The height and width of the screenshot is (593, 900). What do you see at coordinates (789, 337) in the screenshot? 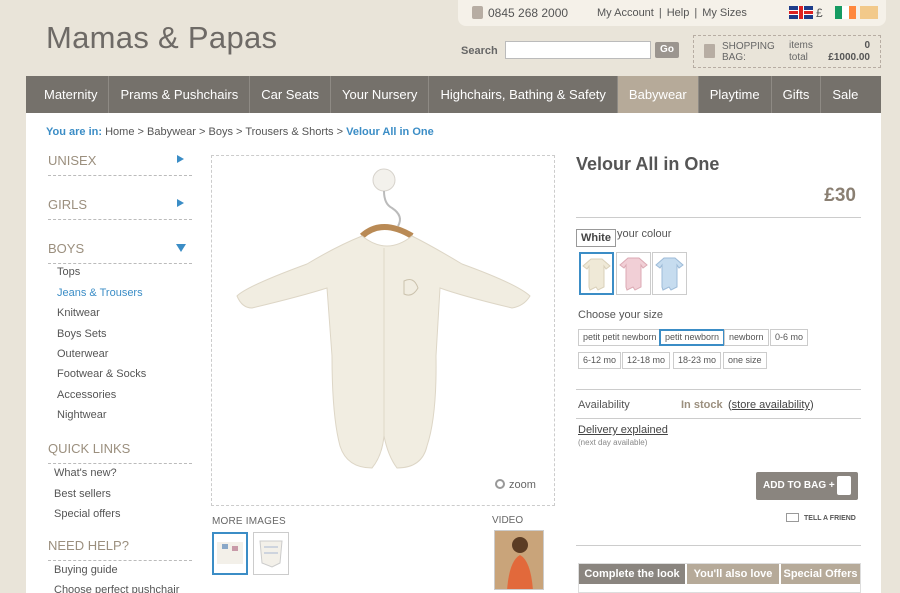
I see `size-0-6-mo: 0-6 mo` at bounding box center [789, 337].